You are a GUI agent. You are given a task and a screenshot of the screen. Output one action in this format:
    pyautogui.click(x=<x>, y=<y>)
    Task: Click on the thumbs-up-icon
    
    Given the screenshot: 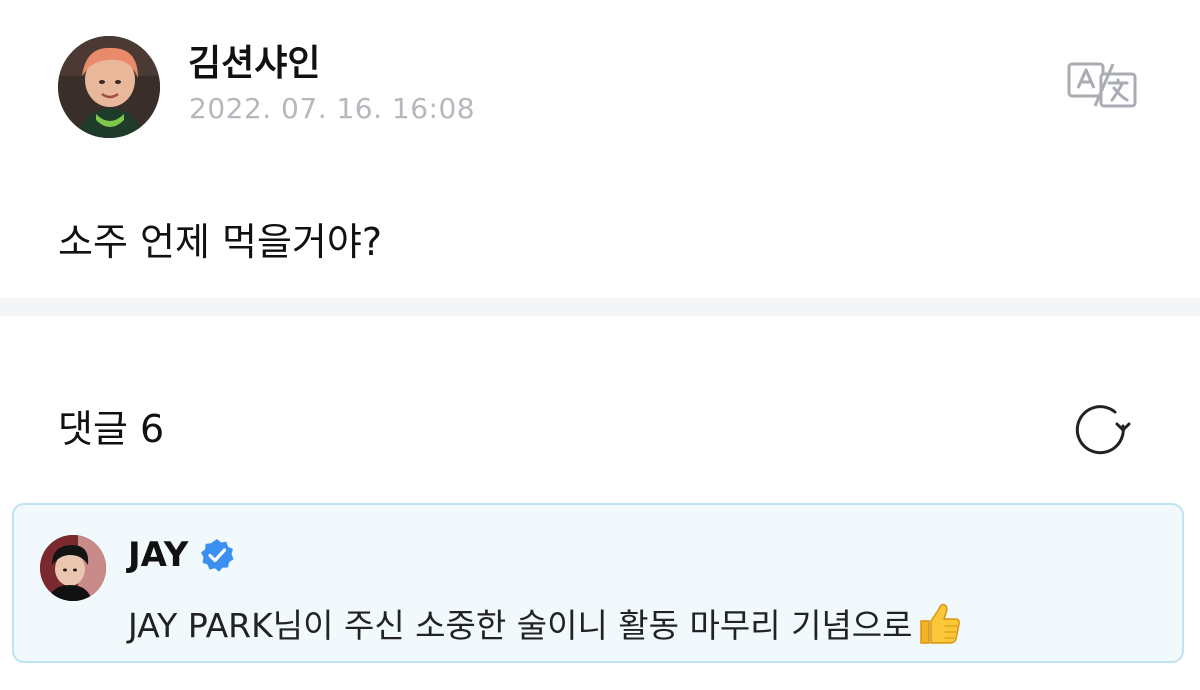 What is the action you would take?
    pyautogui.click(x=939, y=623)
    